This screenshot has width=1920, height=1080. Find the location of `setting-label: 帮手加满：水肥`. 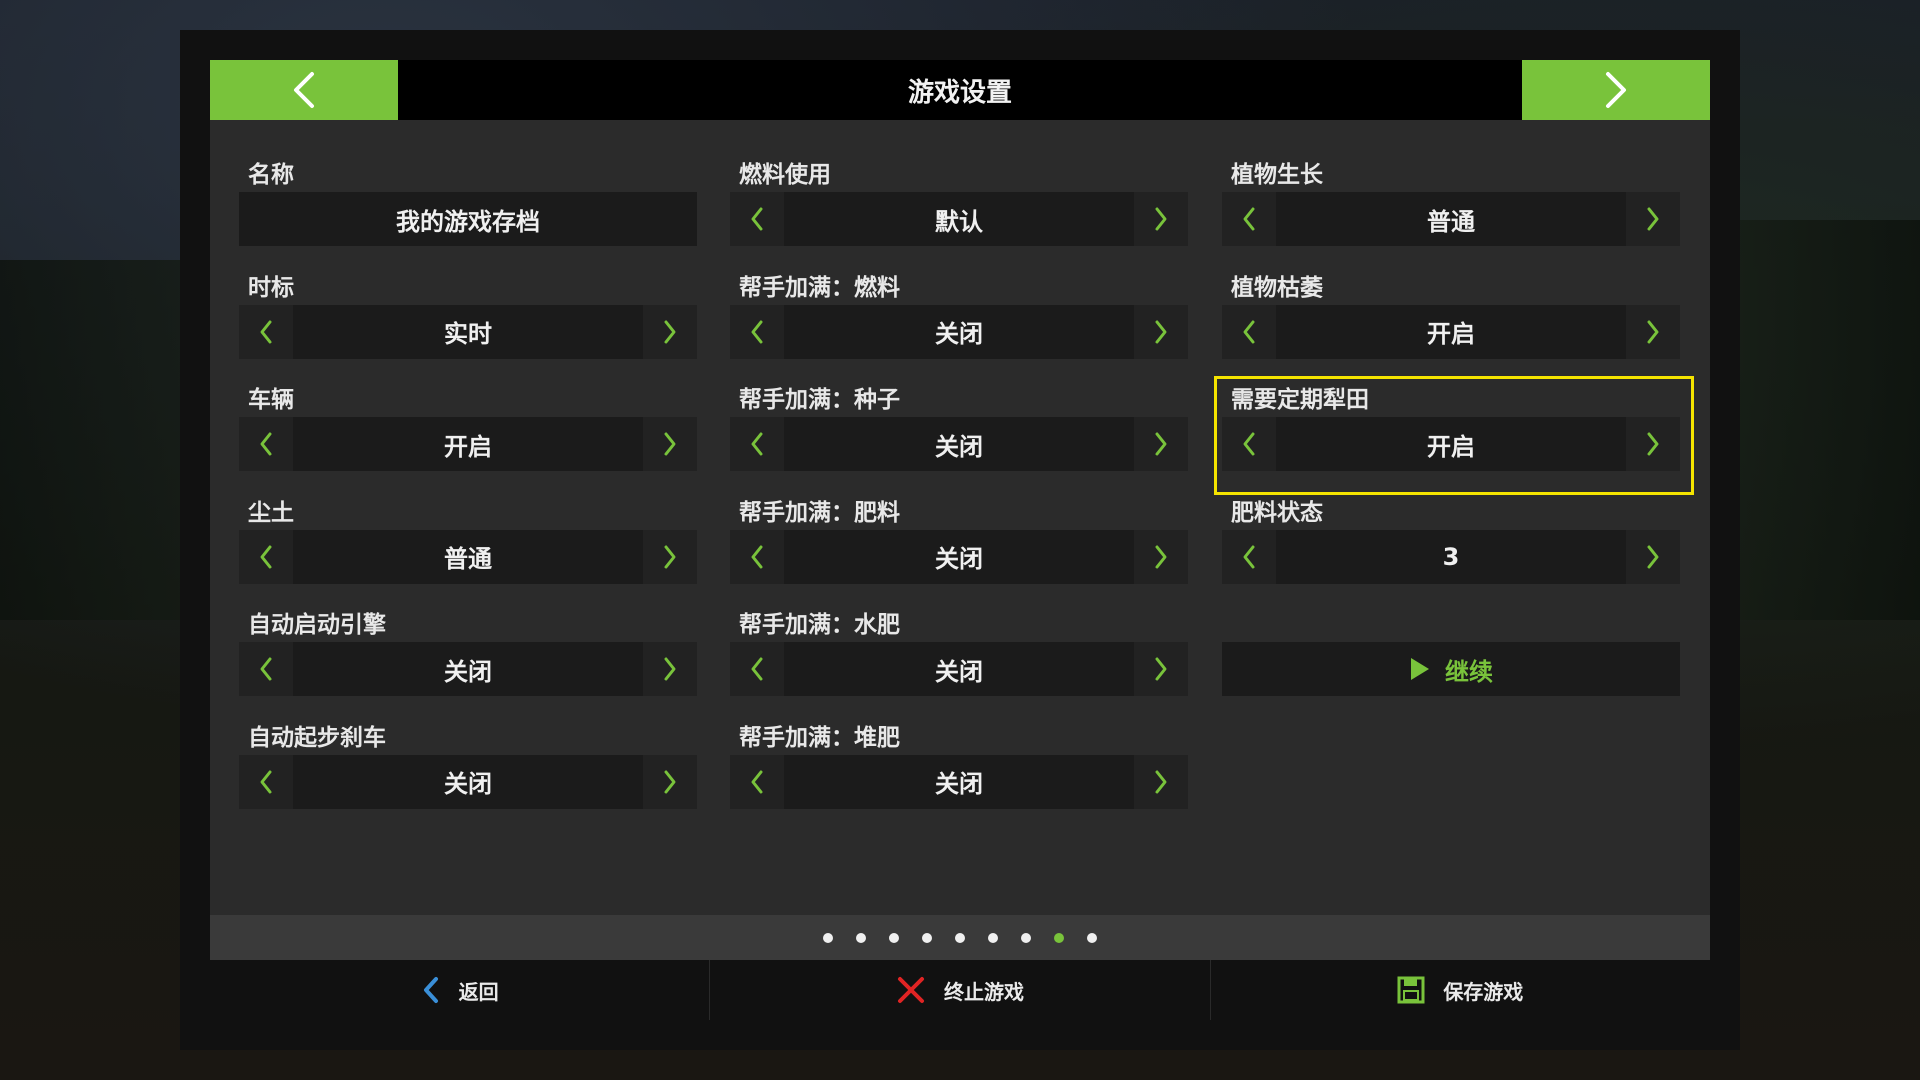

setting-label: 帮手加满：水肥 is located at coordinates (819, 625).